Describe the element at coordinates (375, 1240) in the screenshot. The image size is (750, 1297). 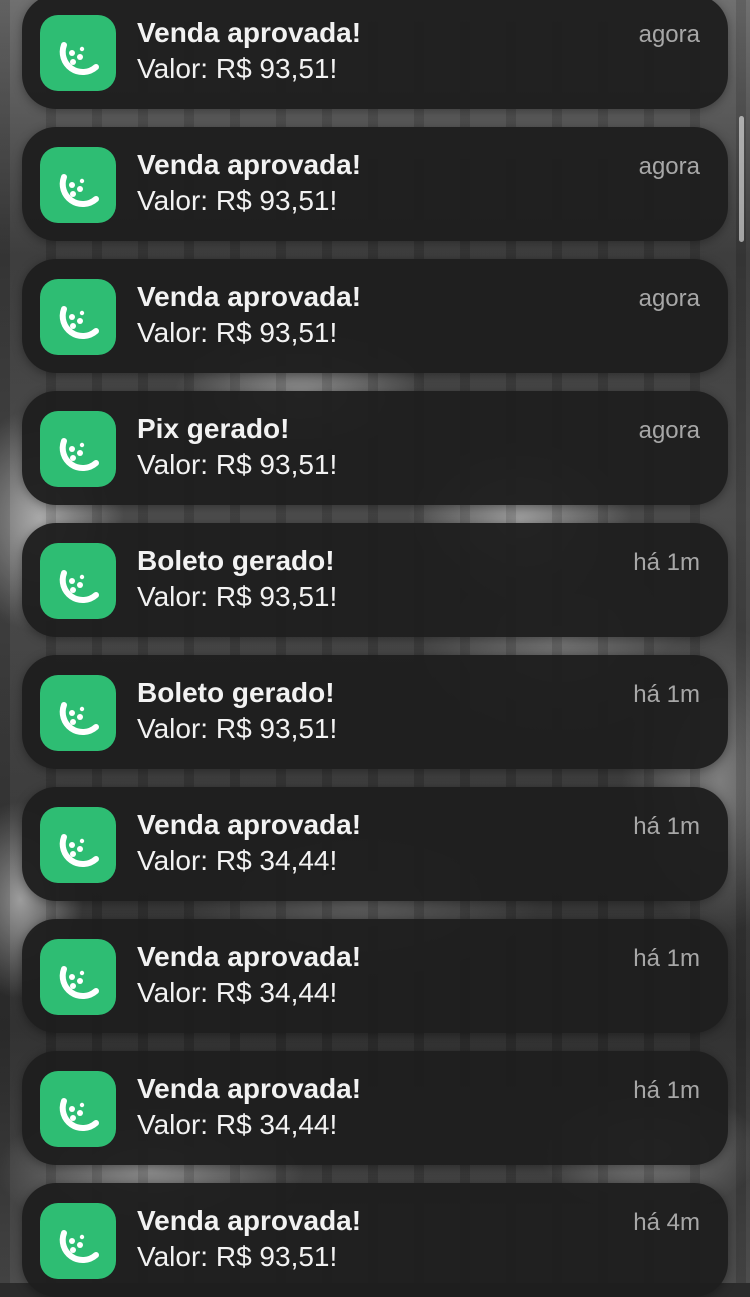
I see `notification-card: Venda aprovada! Valor: R$ 93,51! há 4m` at that location.